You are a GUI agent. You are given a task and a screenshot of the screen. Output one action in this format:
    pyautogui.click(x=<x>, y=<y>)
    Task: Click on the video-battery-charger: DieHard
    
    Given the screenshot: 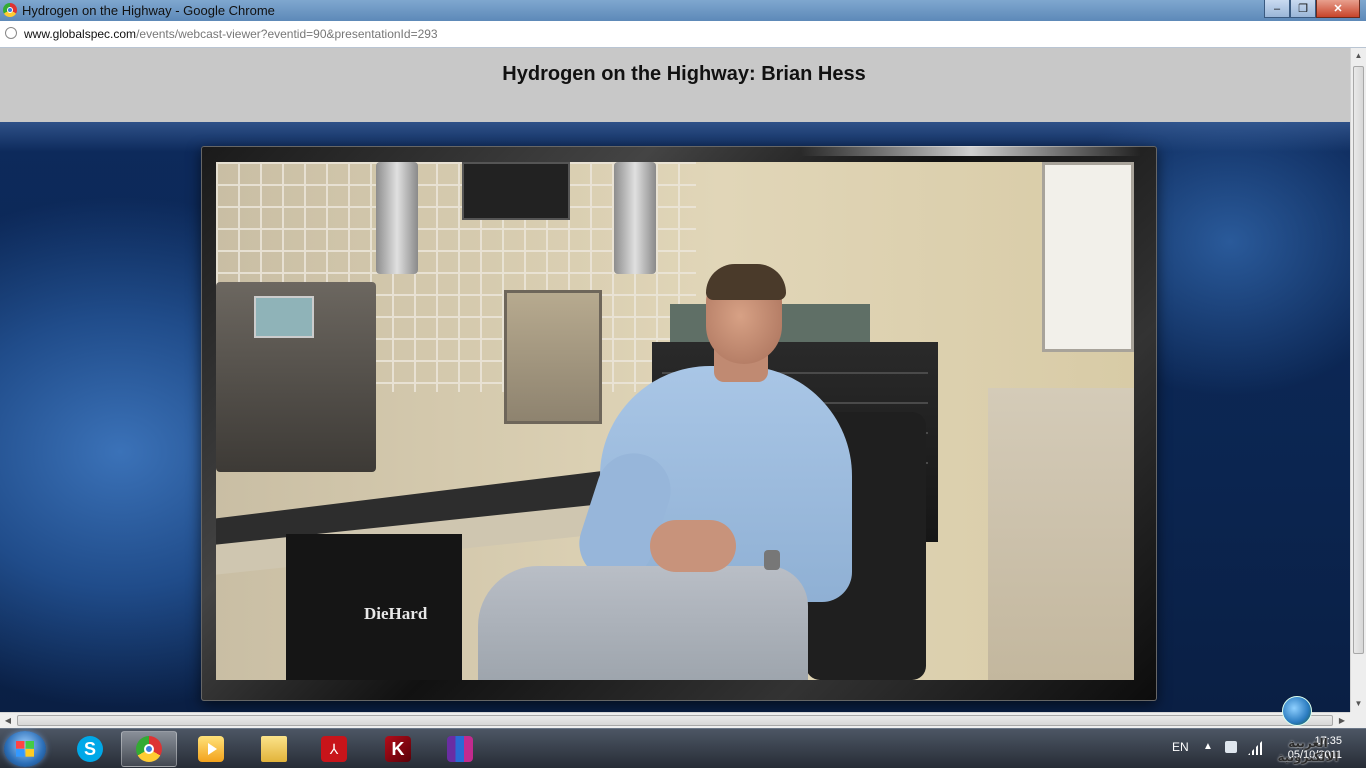 What is the action you would take?
    pyautogui.click(x=374, y=607)
    